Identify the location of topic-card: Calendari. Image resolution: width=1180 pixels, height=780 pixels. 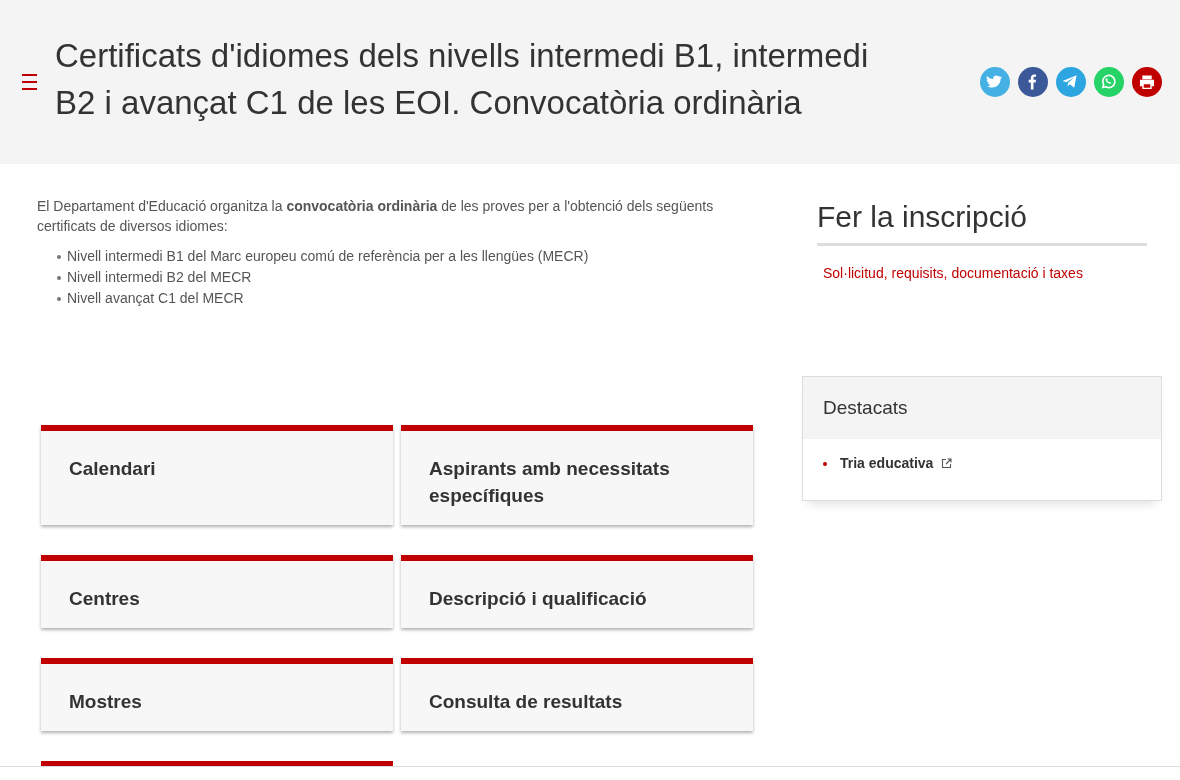
(217, 475).